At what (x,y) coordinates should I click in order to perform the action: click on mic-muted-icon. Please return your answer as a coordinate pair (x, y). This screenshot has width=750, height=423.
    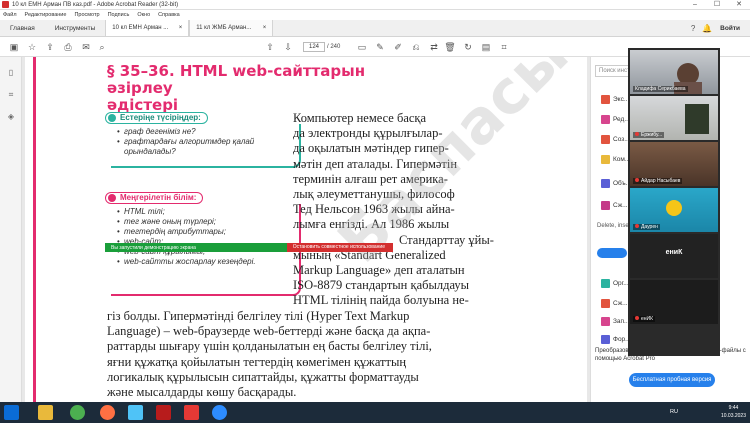
    Looking at the image, I should click on (637, 134).